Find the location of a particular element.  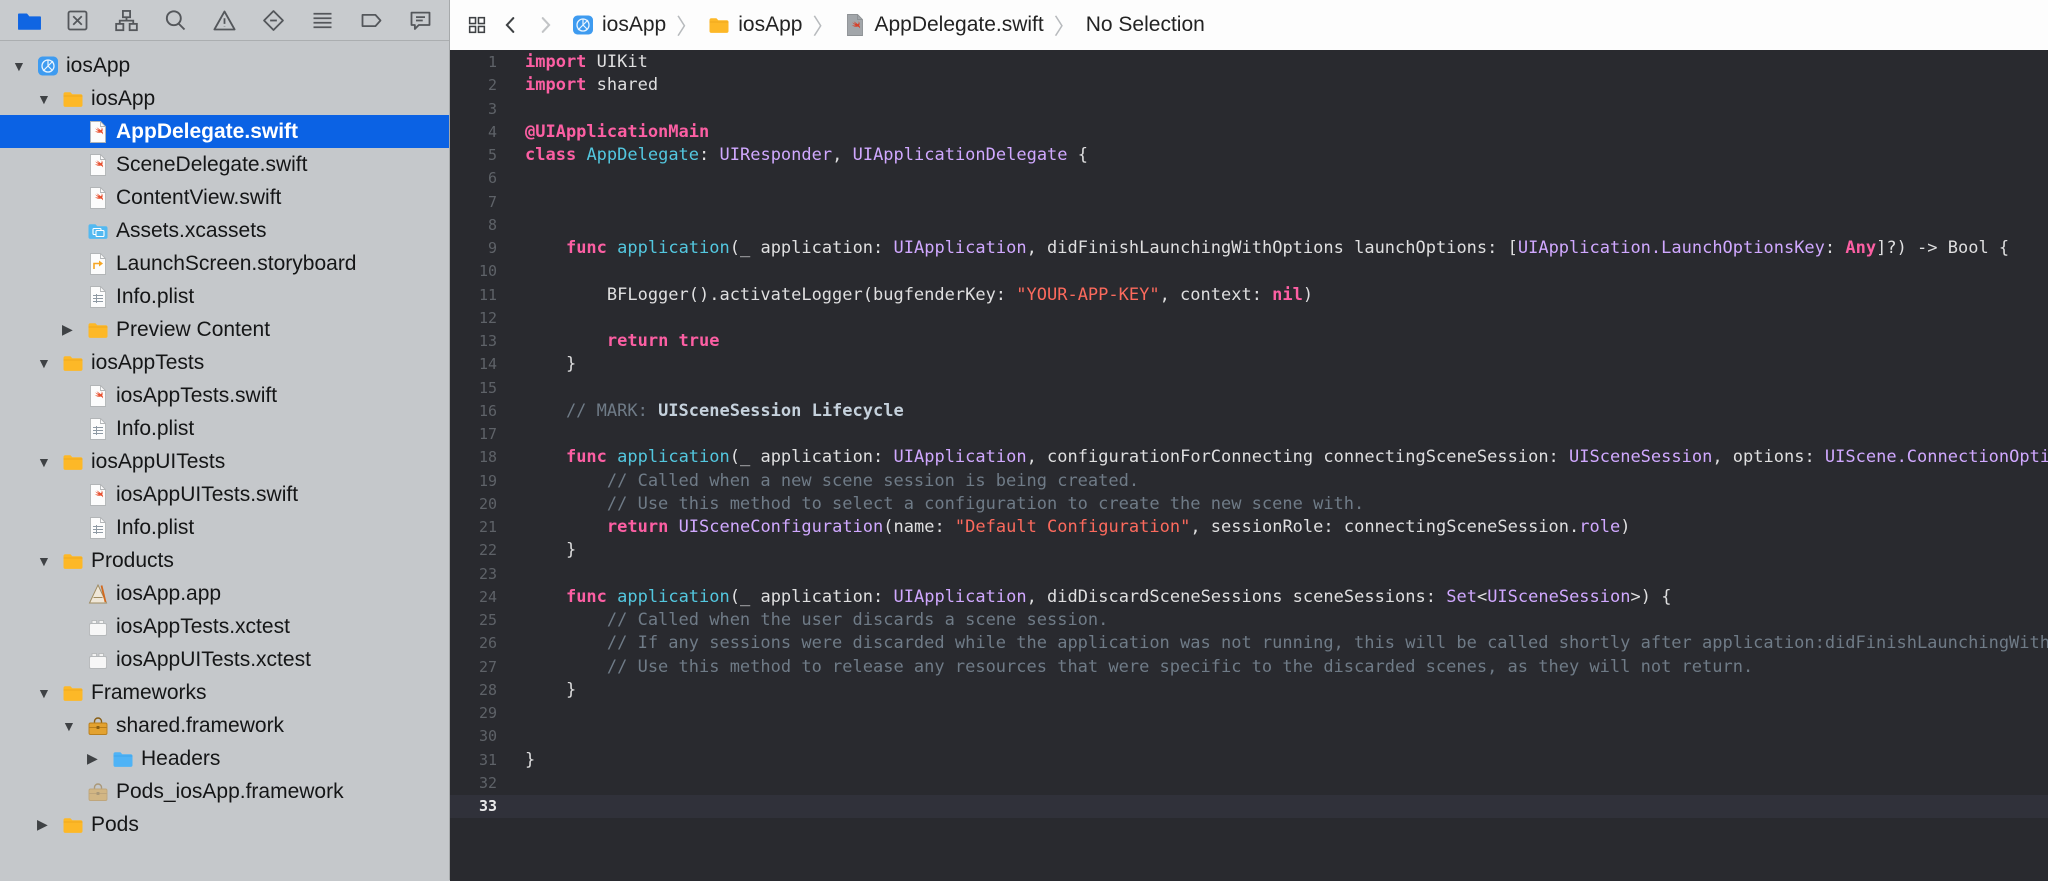

code-line-32: 32 is located at coordinates (1249, 783).